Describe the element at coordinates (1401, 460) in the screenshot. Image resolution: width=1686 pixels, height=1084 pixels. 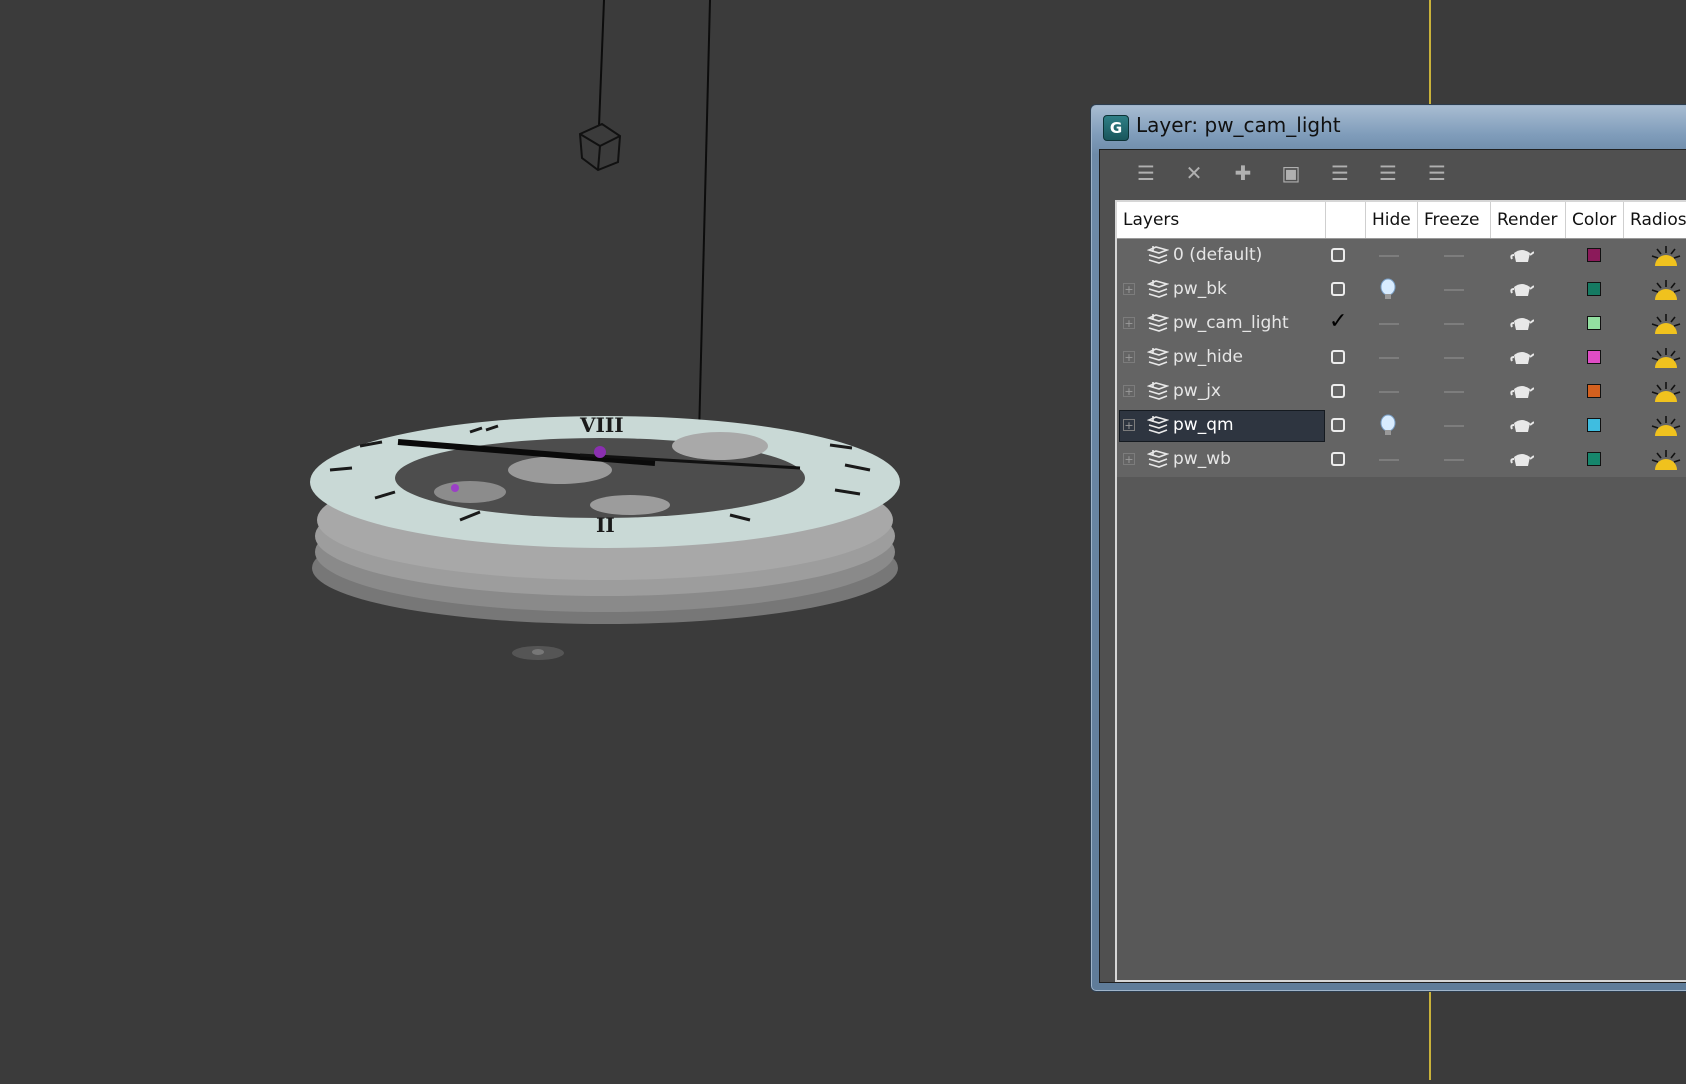
I see `layer-row: + pw_wb` at that location.